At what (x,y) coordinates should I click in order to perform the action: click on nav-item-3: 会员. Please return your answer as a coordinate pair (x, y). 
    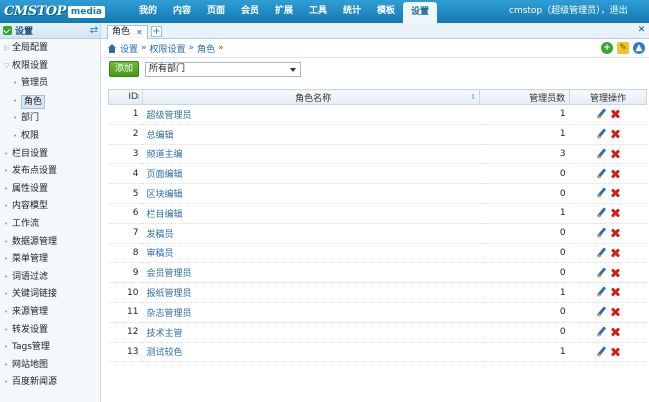
    Looking at the image, I should click on (250, 11).